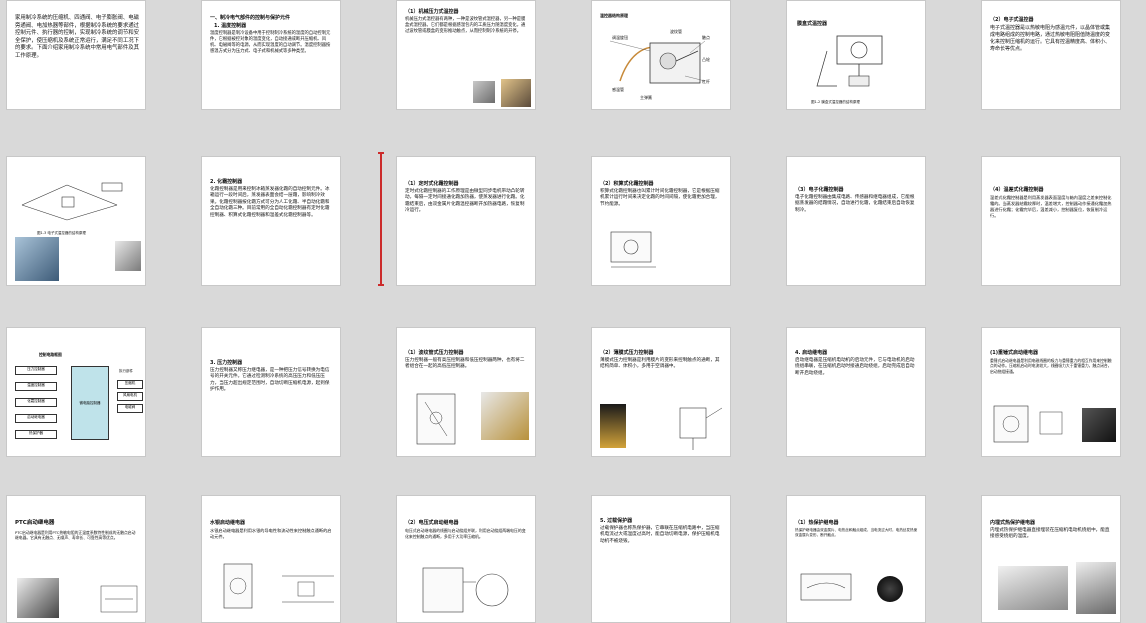 The height and width of the screenshot is (623, 1146). I want to click on slide-text: 压力控制器一般有高压控制器和低压控制器两种，也有将二者组合在一起的高低压控制器。, so click(465, 364).